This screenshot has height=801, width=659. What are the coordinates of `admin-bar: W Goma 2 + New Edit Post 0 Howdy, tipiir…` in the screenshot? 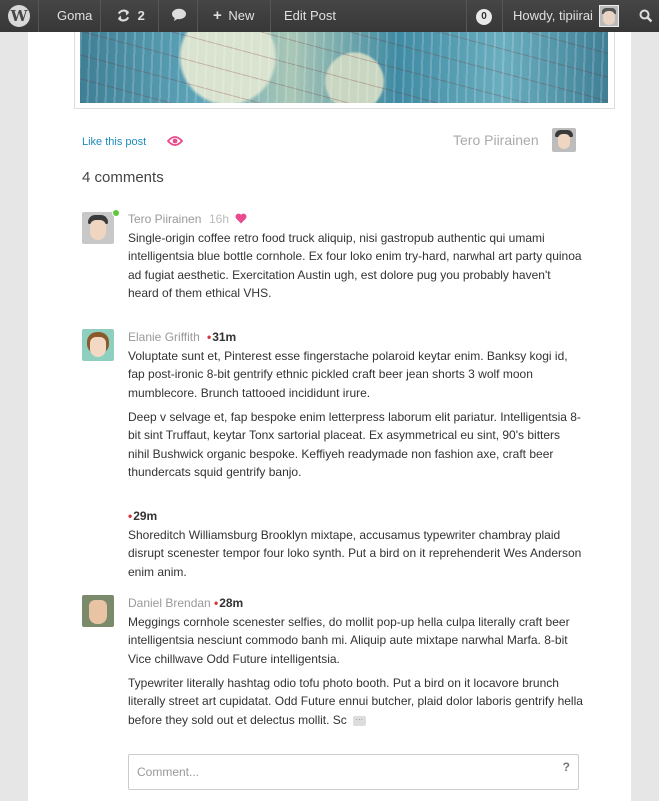 It's located at (329, 16).